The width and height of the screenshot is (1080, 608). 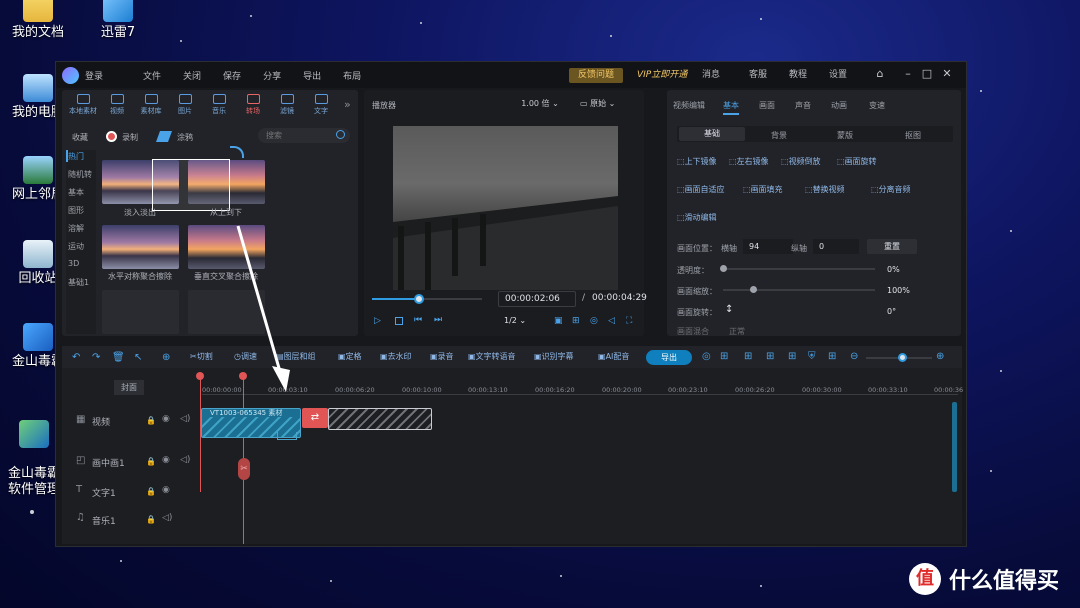 What do you see at coordinates (925, 579) in the screenshot?
I see `zhidemai-logo-icon: 值` at bounding box center [925, 579].